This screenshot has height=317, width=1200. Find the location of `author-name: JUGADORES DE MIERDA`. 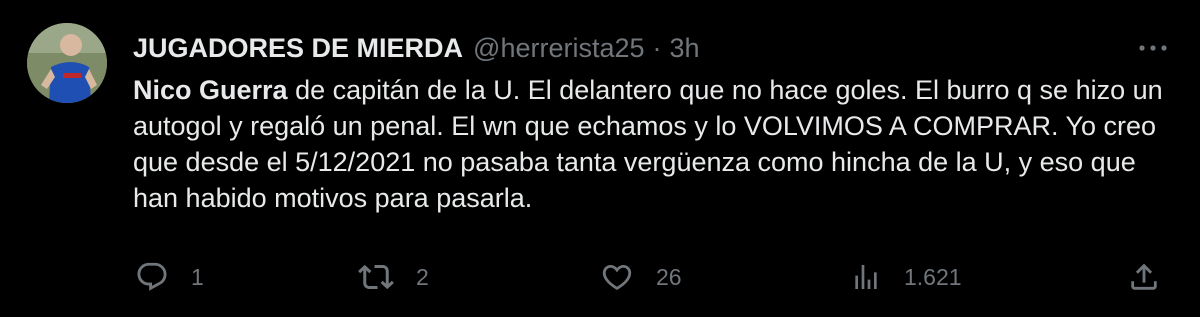

author-name: JUGADORES DE MIERDA is located at coordinates (298, 48).